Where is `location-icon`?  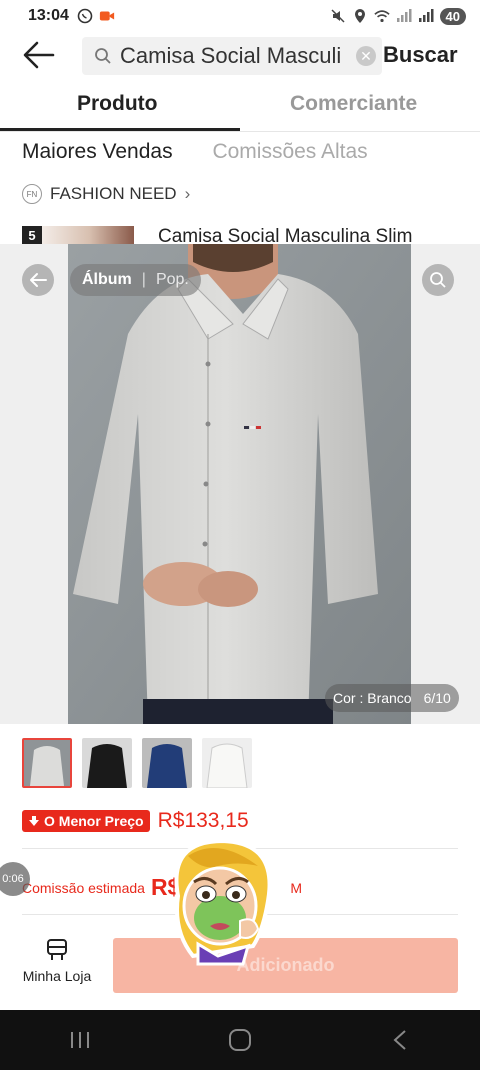
location-icon is located at coordinates (360, 16).